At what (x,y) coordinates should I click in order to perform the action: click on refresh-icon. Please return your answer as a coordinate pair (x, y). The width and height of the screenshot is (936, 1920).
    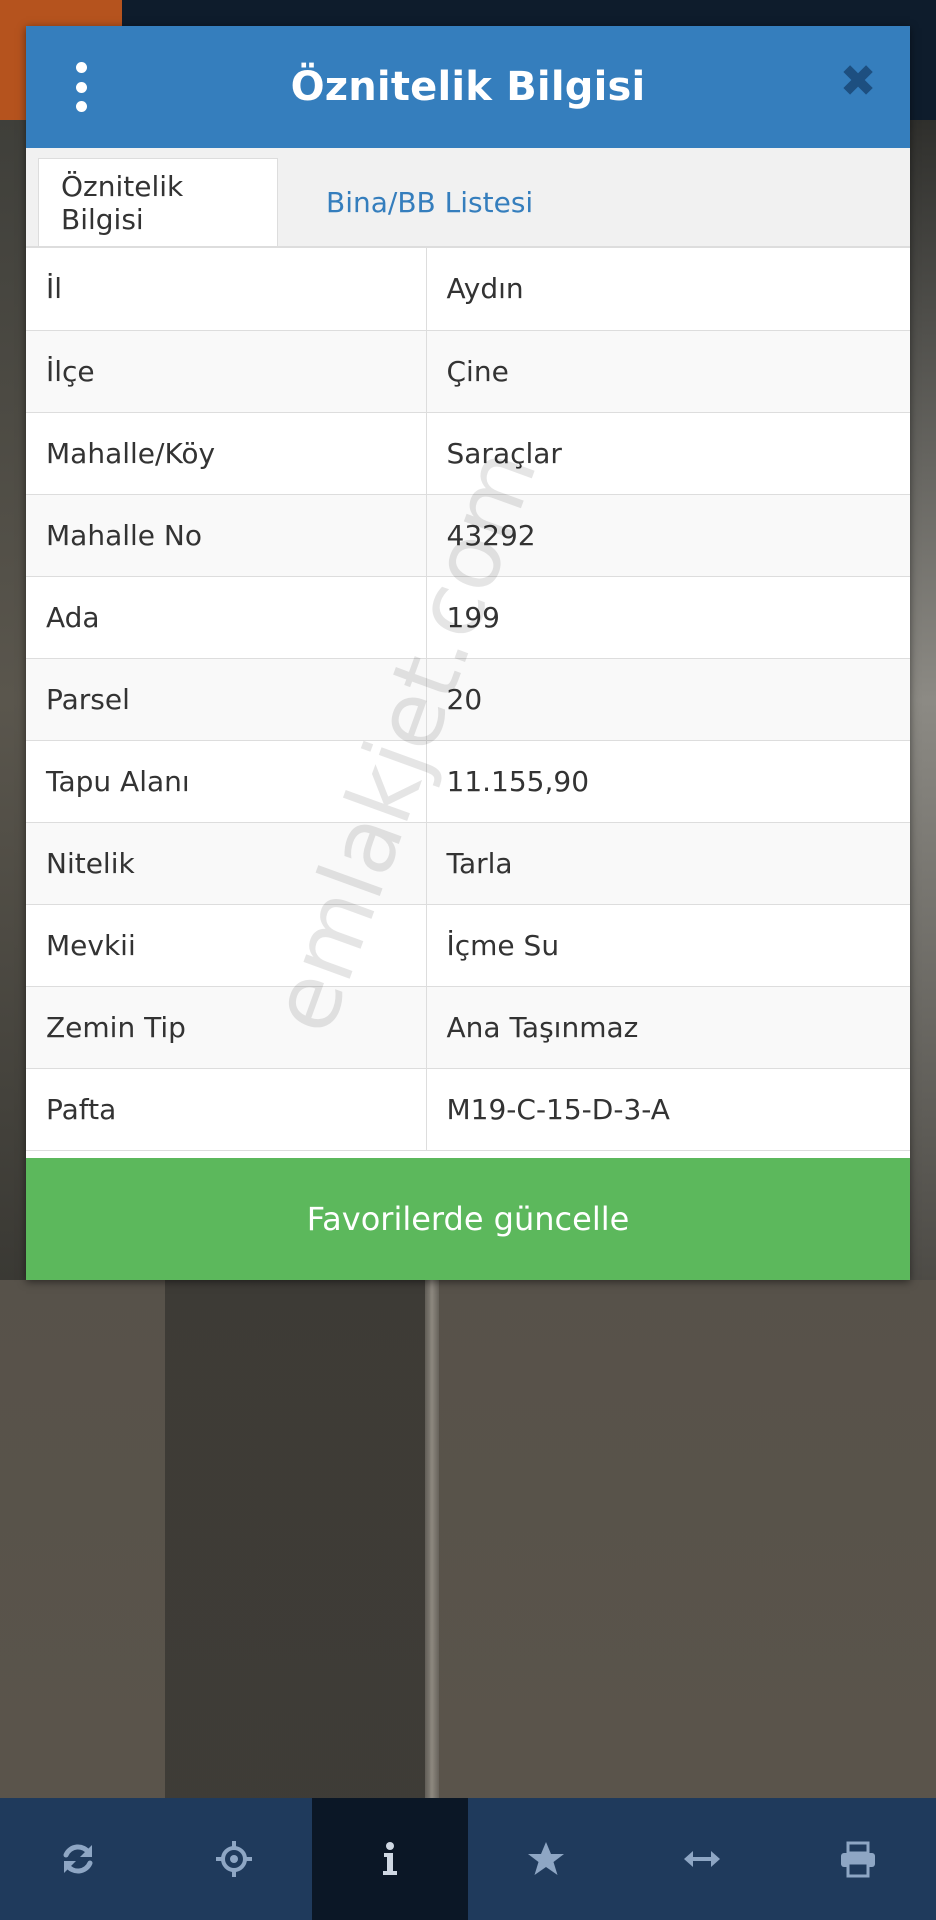
    Looking at the image, I should click on (78, 1859).